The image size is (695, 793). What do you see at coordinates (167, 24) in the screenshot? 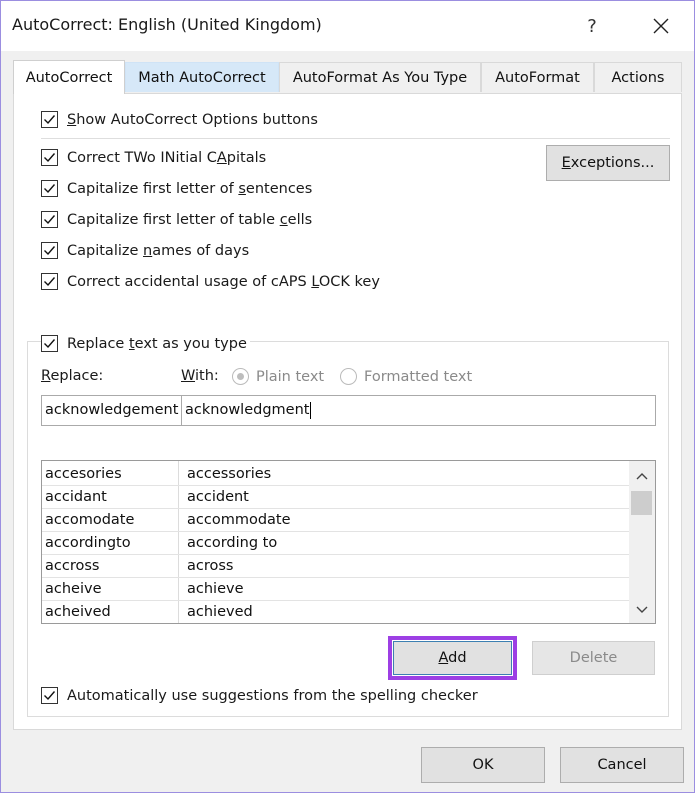
I see `window-title: AutoCorrect: English (United Kingdom)` at bounding box center [167, 24].